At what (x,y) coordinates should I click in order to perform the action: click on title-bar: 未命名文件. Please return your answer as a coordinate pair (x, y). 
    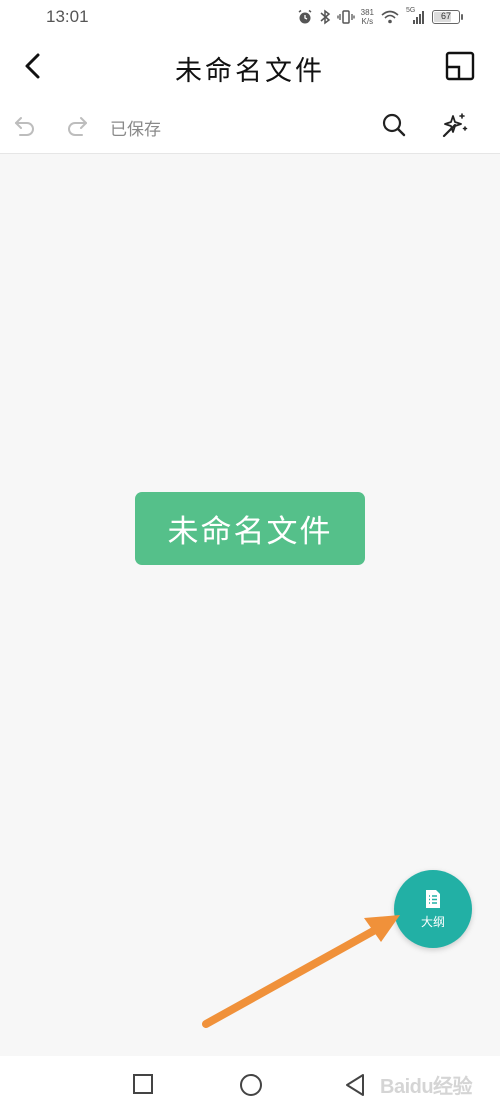
    Looking at the image, I should click on (250, 66).